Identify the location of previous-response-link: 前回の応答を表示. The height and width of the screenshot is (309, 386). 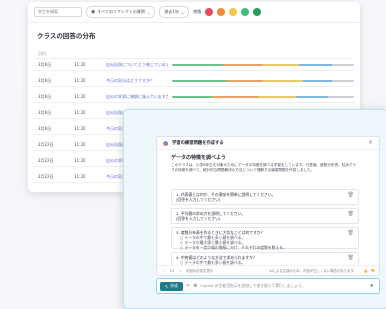
(199, 270).